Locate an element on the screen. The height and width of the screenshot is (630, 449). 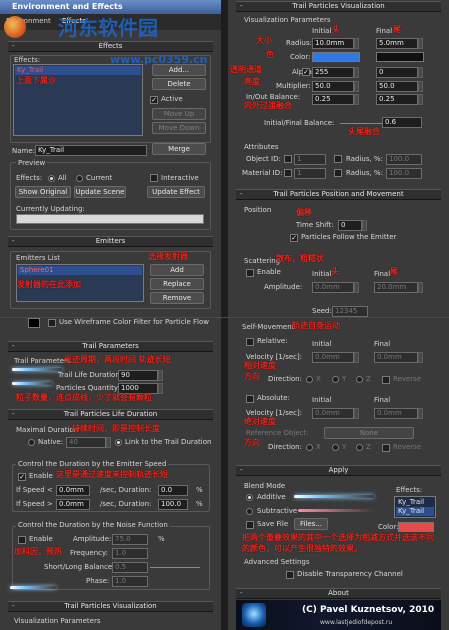
radius-initial-field: 10.0mm is located at coordinates (333, 43).